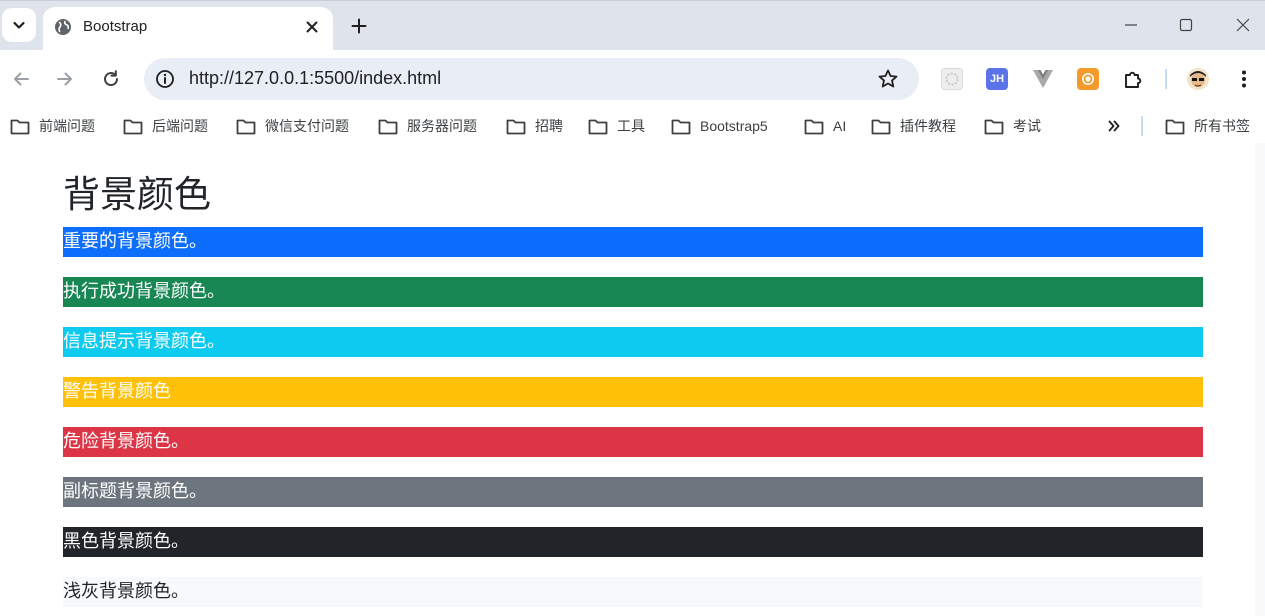 The image size is (1265, 616). Describe the element at coordinates (633, 592) in the screenshot. I see `bg-light-row: 浅灰背景颜色。` at that location.